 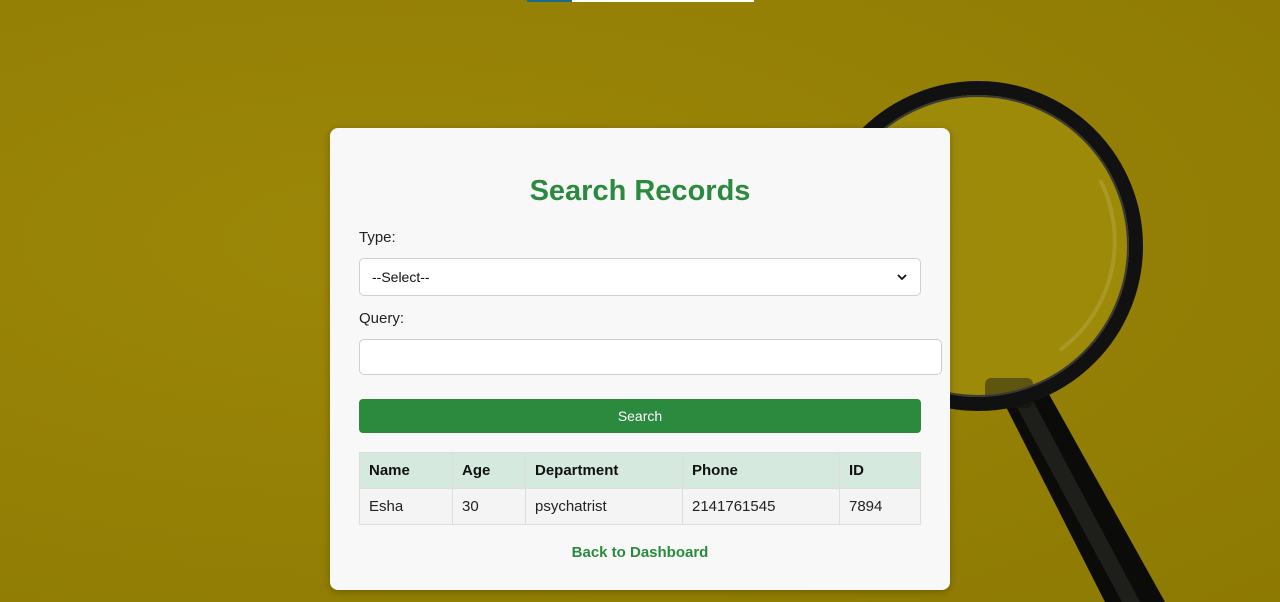 I want to click on table-row: Esha 30 psychatrist 2141761545 7894, so click(x=640, y=506).